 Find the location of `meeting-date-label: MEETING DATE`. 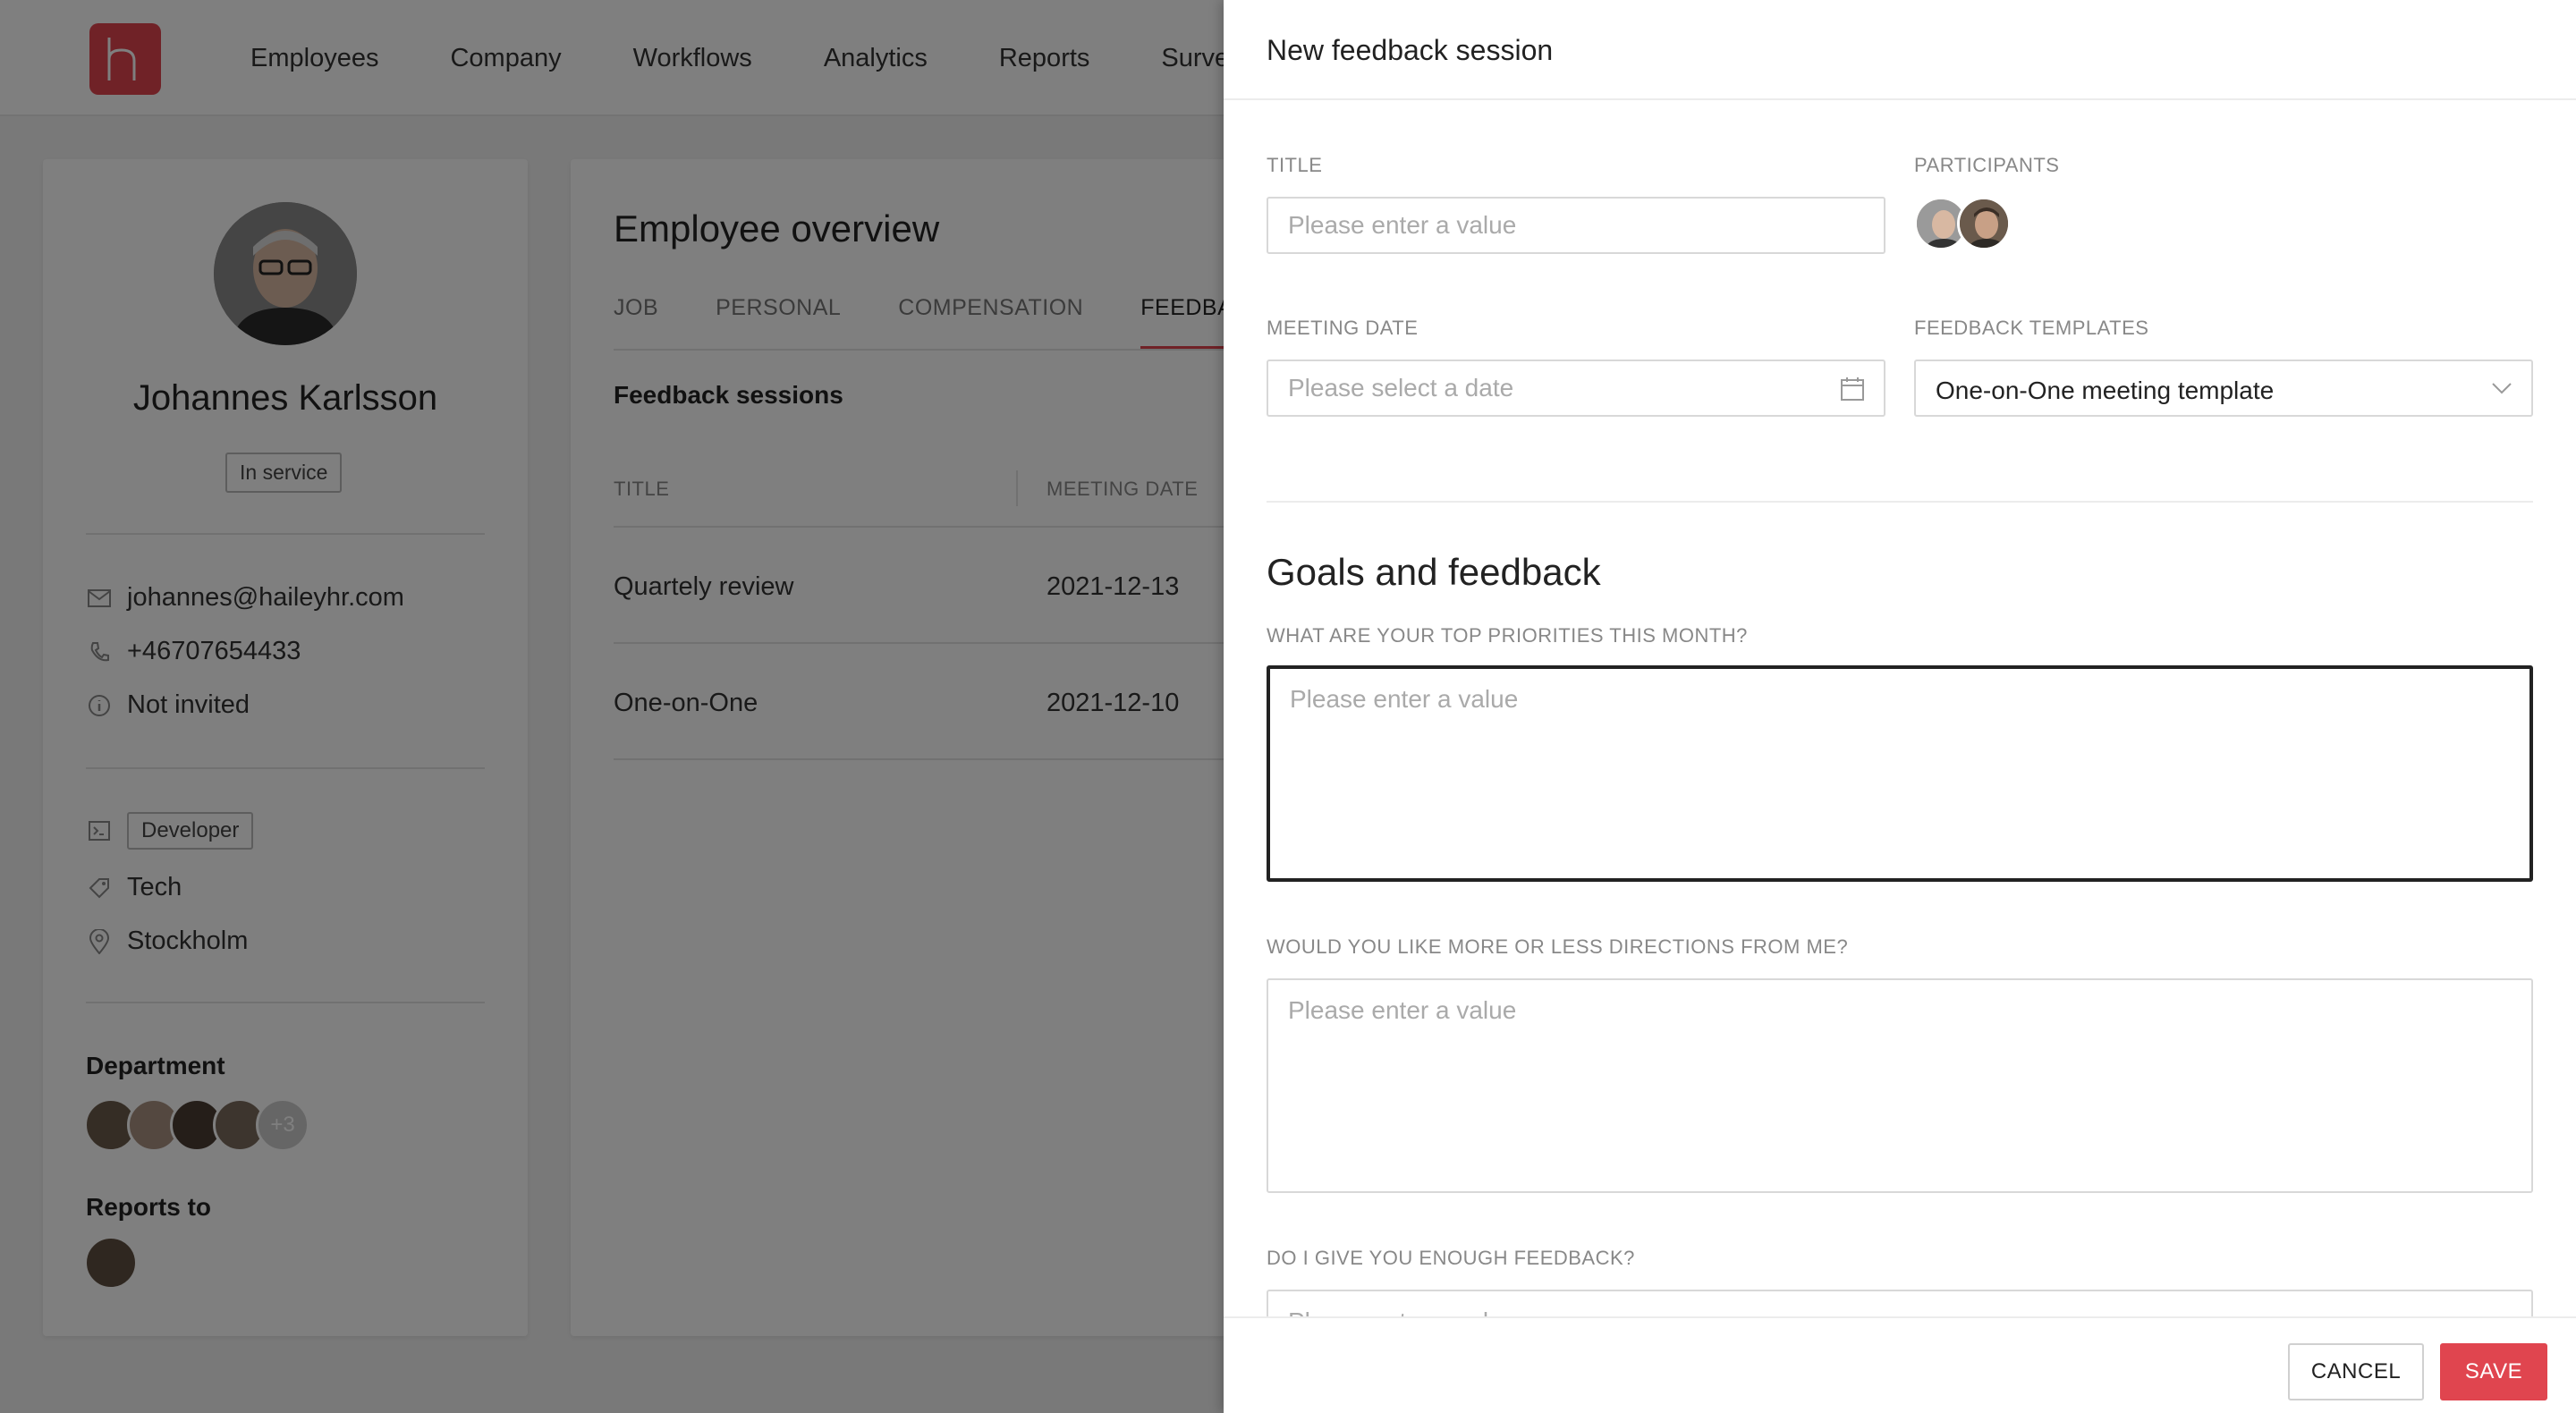

meeting-date-label: MEETING DATE is located at coordinates (1343, 328).